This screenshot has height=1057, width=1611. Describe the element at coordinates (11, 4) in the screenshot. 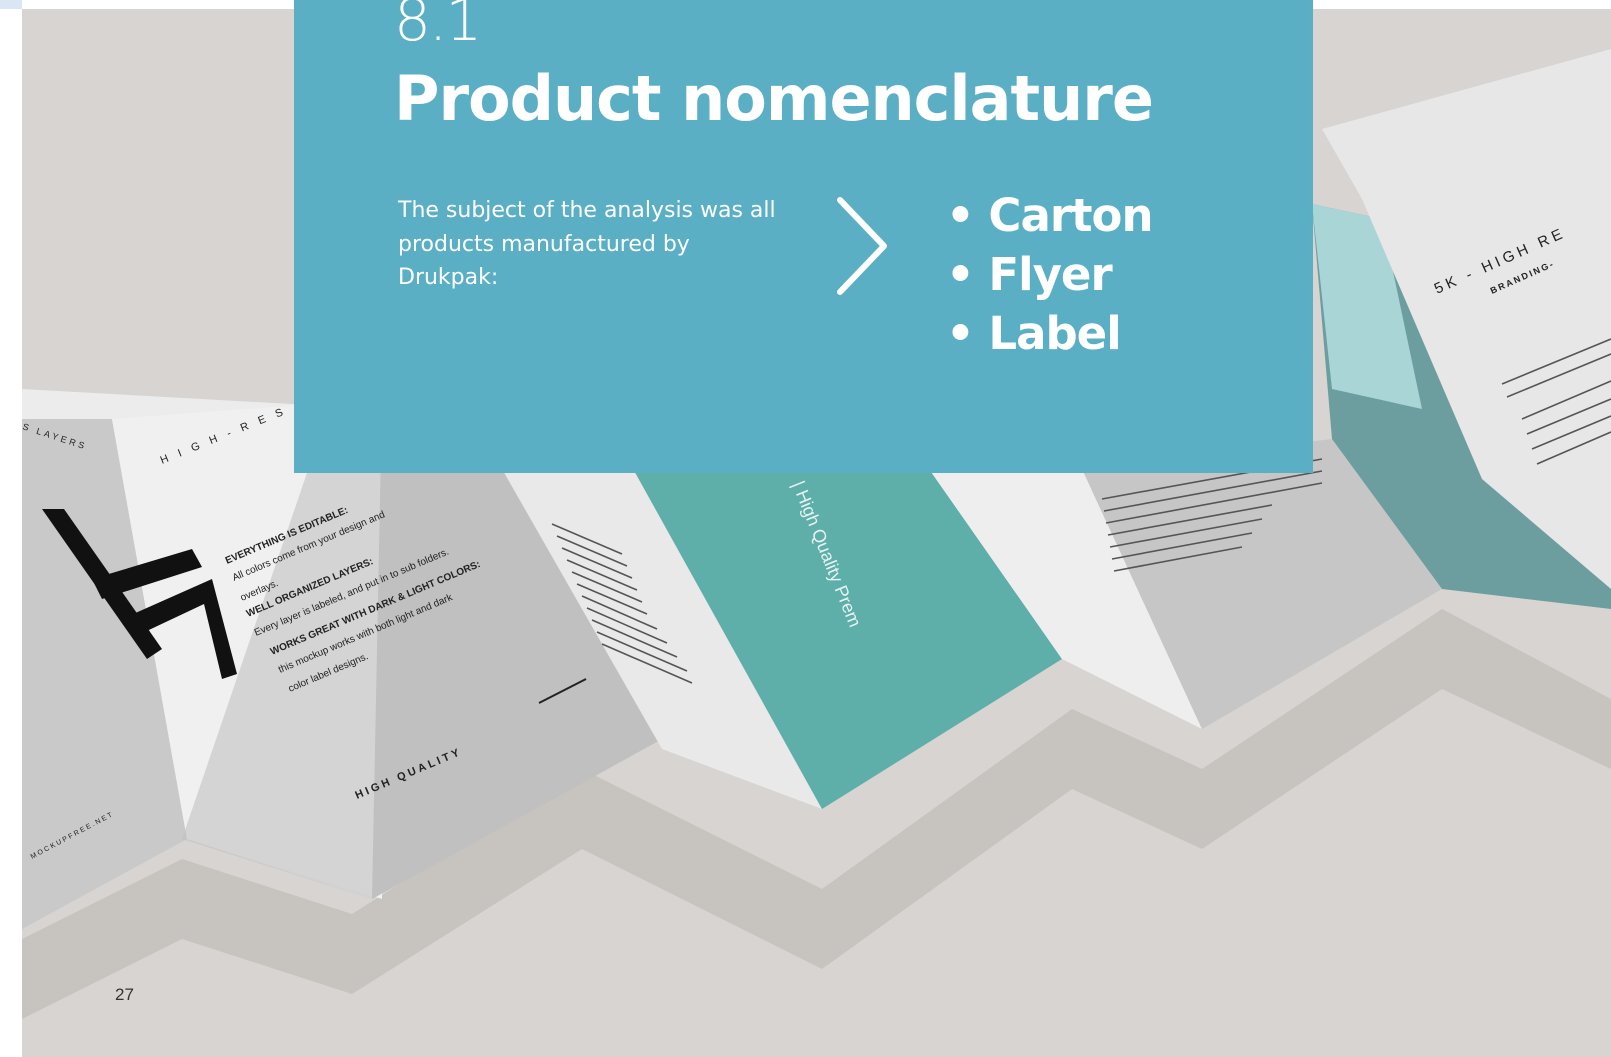

I see `page-corner-mark` at that location.